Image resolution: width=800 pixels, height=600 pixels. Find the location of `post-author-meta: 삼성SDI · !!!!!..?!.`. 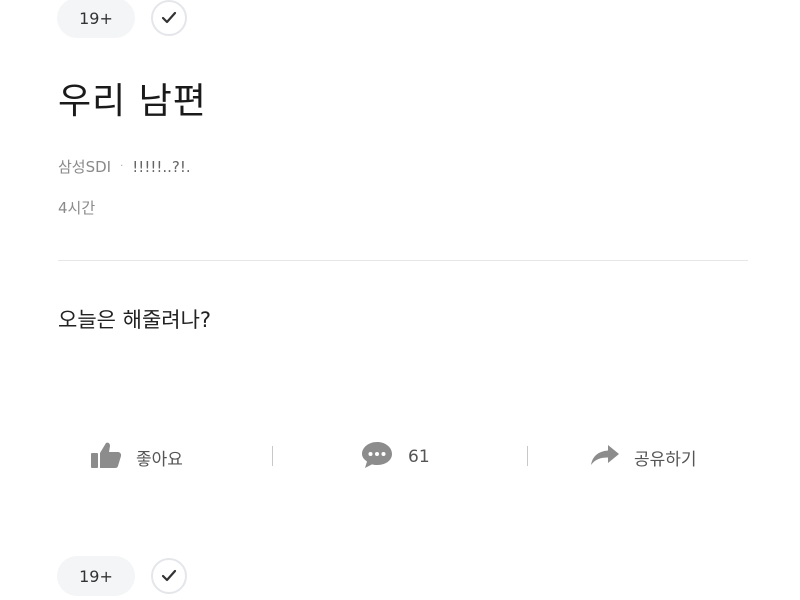

post-author-meta: 삼성SDI · !!!!!..?!. is located at coordinates (124, 166).